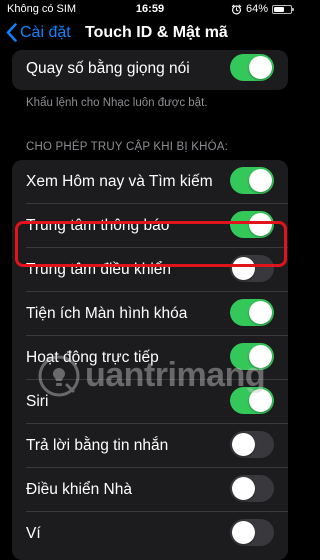 The height and width of the screenshot is (560, 320). Describe the element at coordinates (11, 32) in the screenshot. I see `chevron-left-icon` at that location.